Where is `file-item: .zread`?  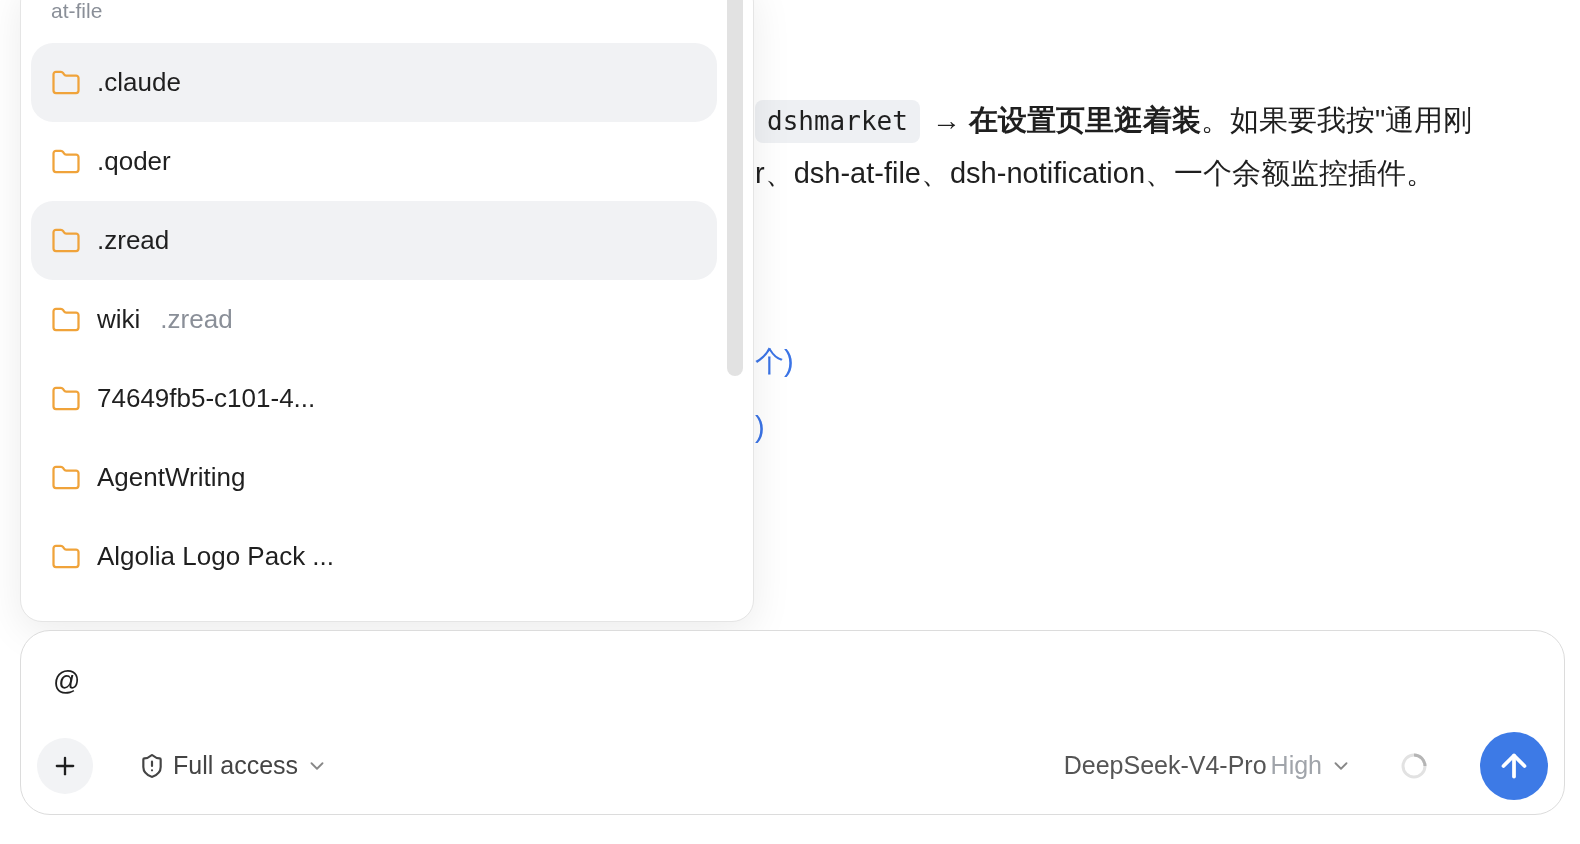 file-item: .zread is located at coordinates (374, 240).